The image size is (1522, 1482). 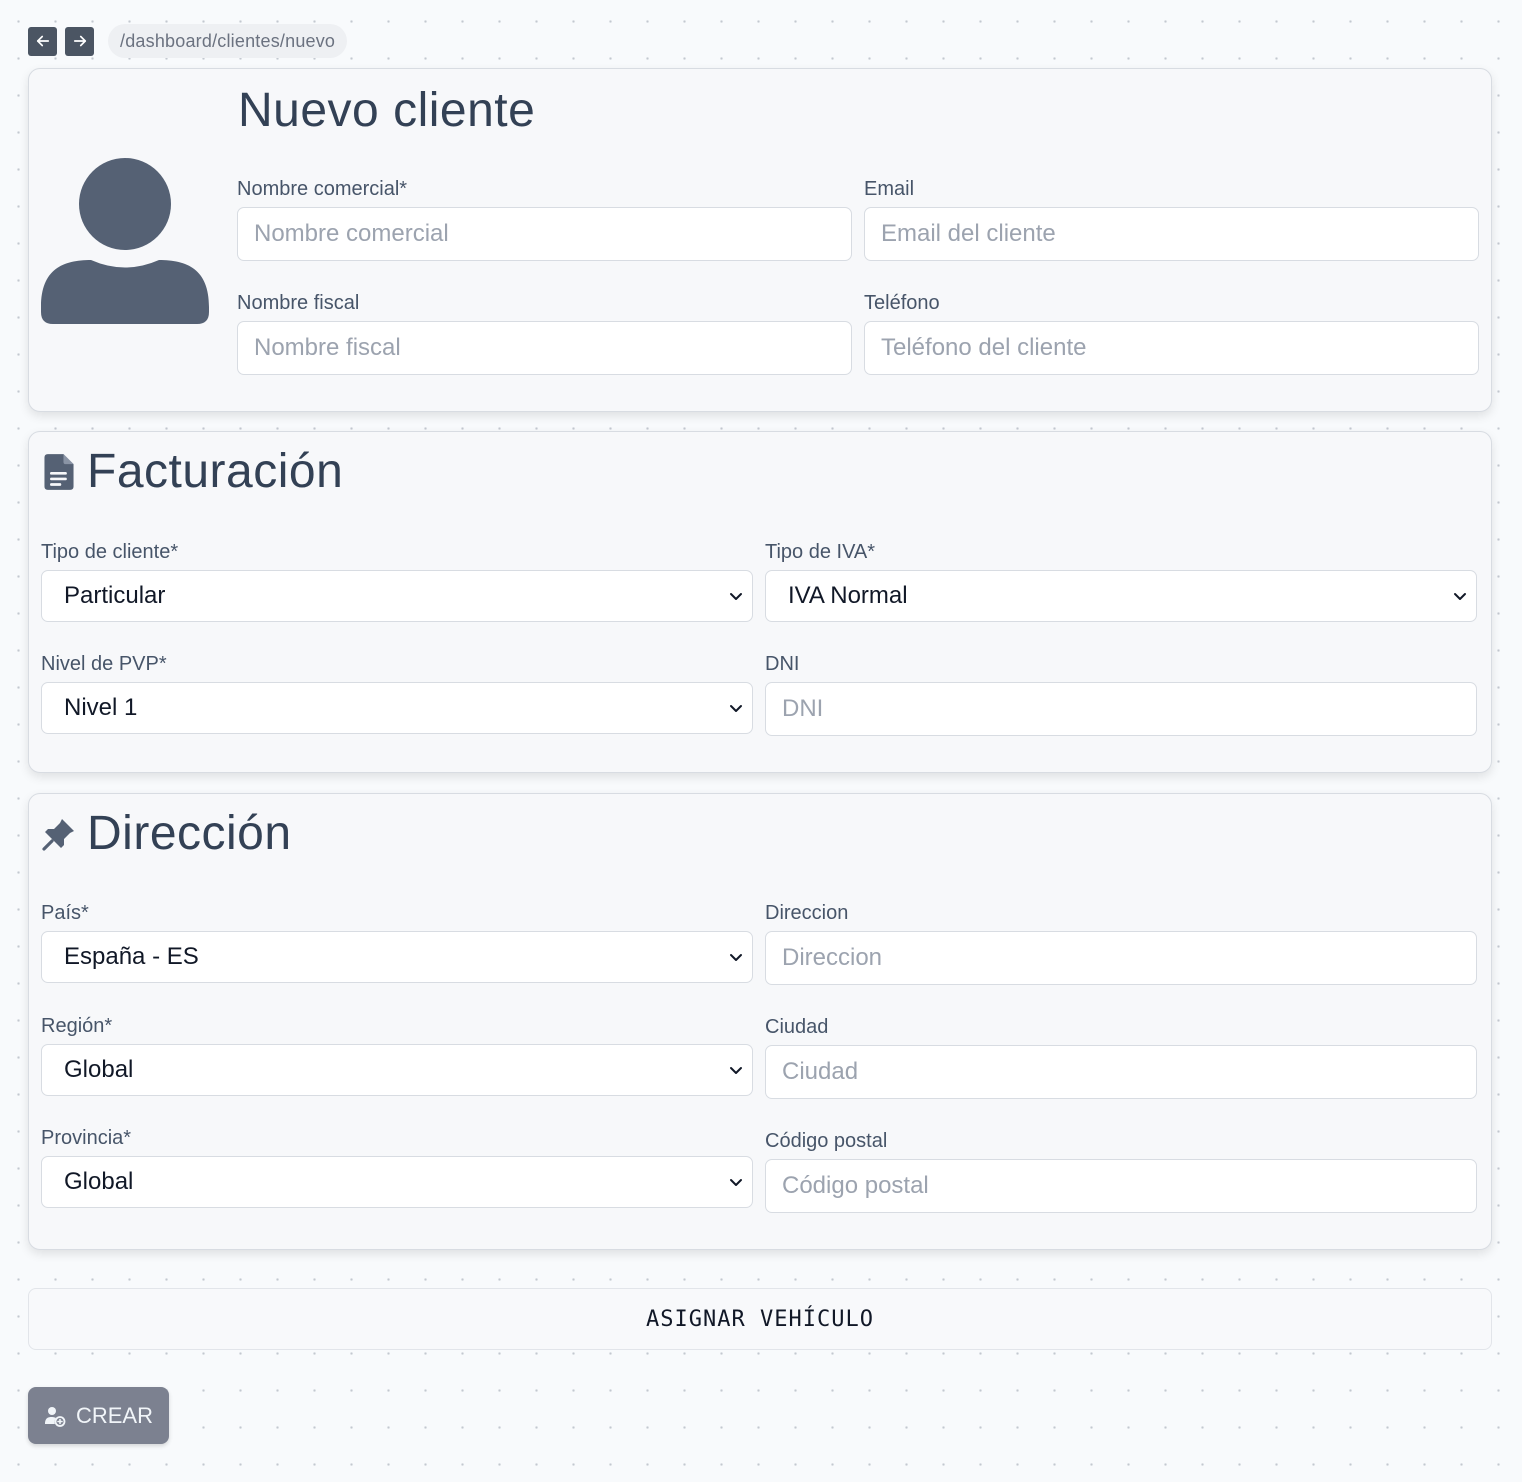 I want to click on arrow-left-icon, so click(x=42, y=41).